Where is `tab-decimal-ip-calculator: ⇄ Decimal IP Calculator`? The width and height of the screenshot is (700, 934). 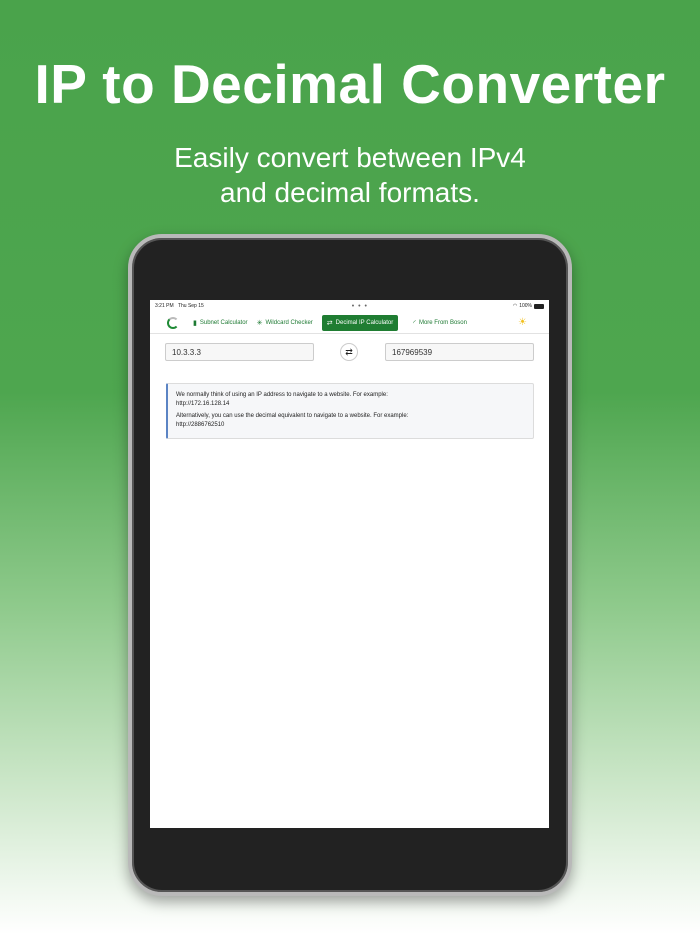 tab-decimal-ip-calculator: ⇄ Decimal IP Calculator is located at coordinates (360, 322).